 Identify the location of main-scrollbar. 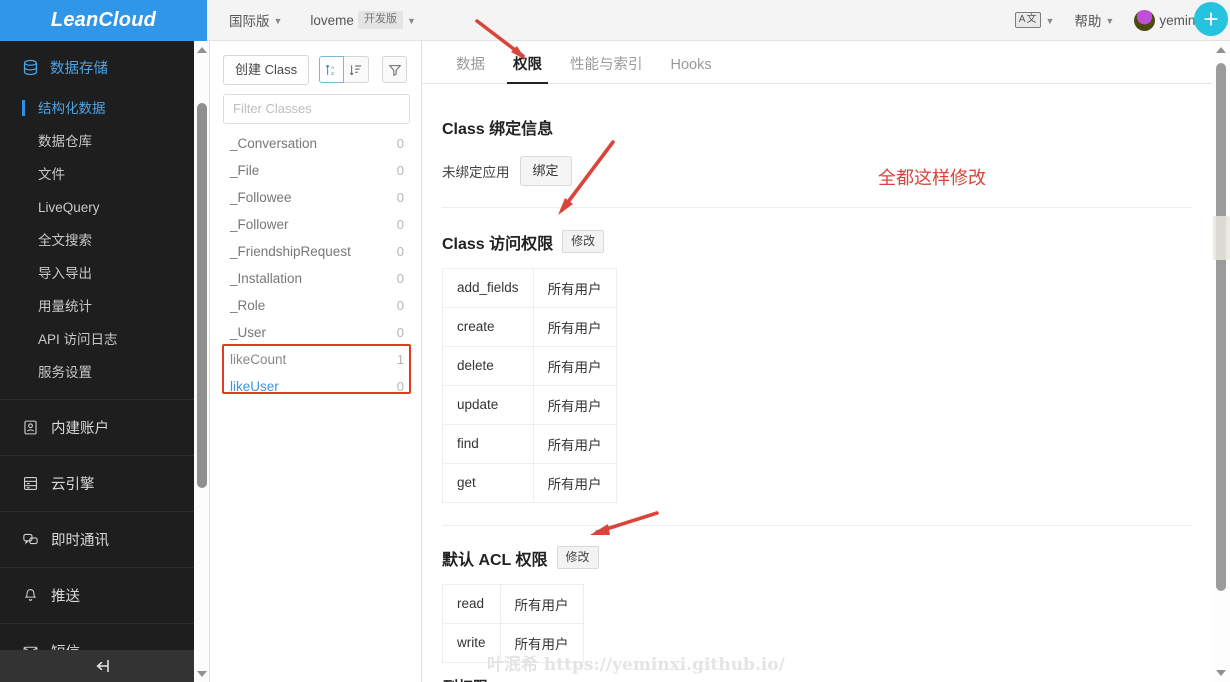
(1221, 361).